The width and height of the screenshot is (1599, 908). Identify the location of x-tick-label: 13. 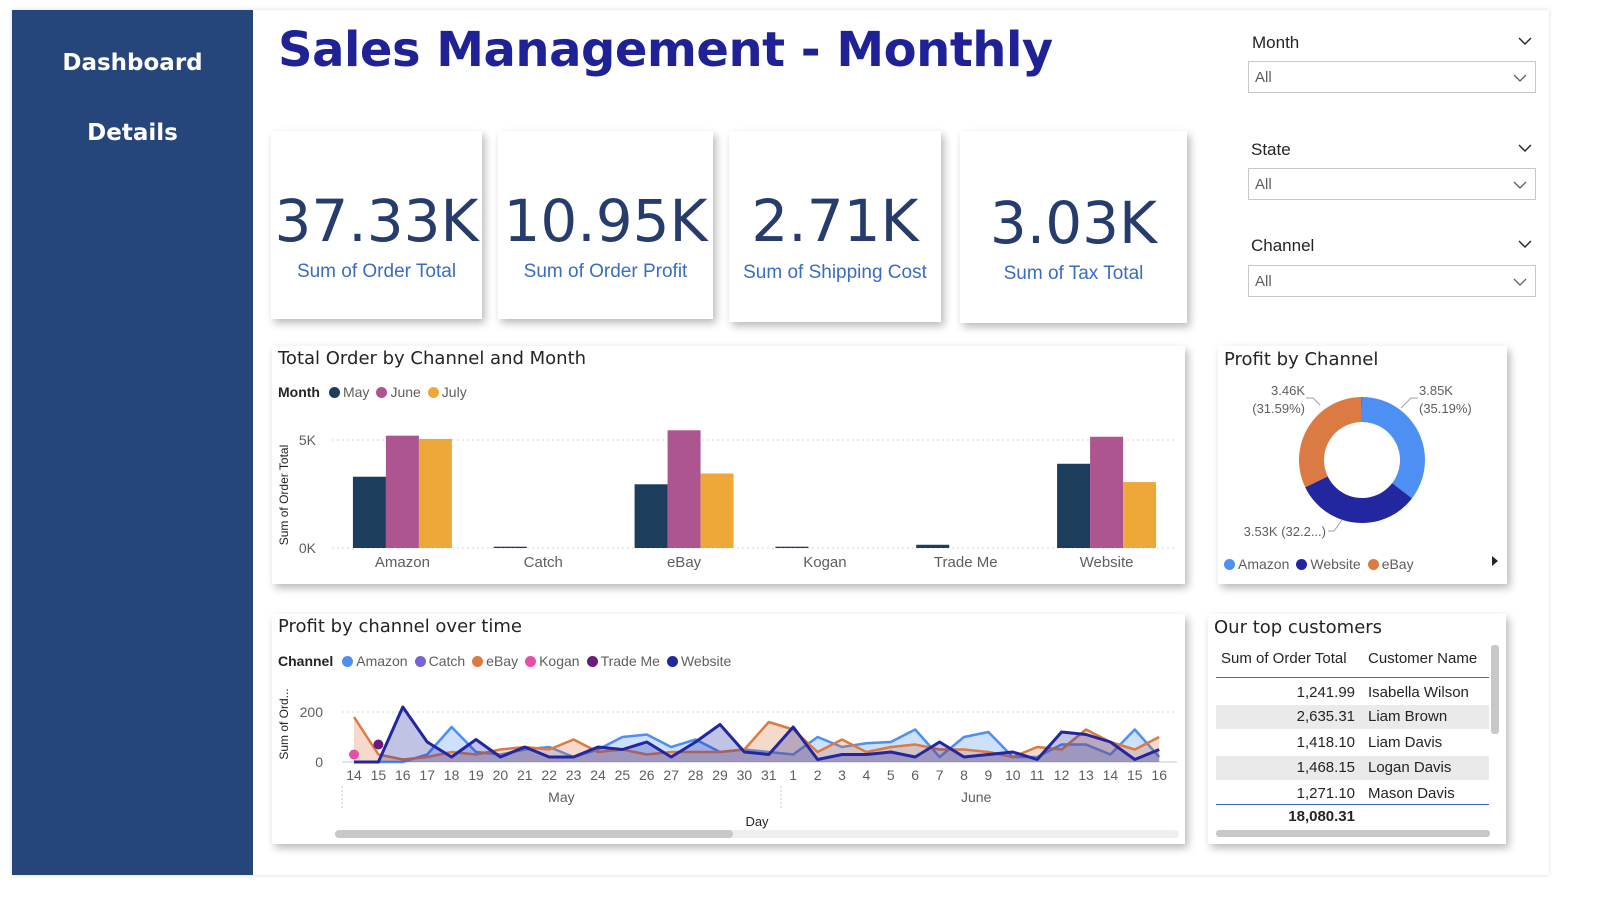
(1086, 775).